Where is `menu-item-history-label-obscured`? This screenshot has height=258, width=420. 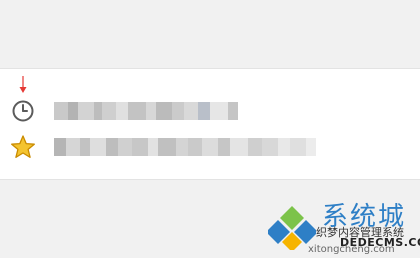
menu-item-history-label-obscured is located at coordinates (146, 111).